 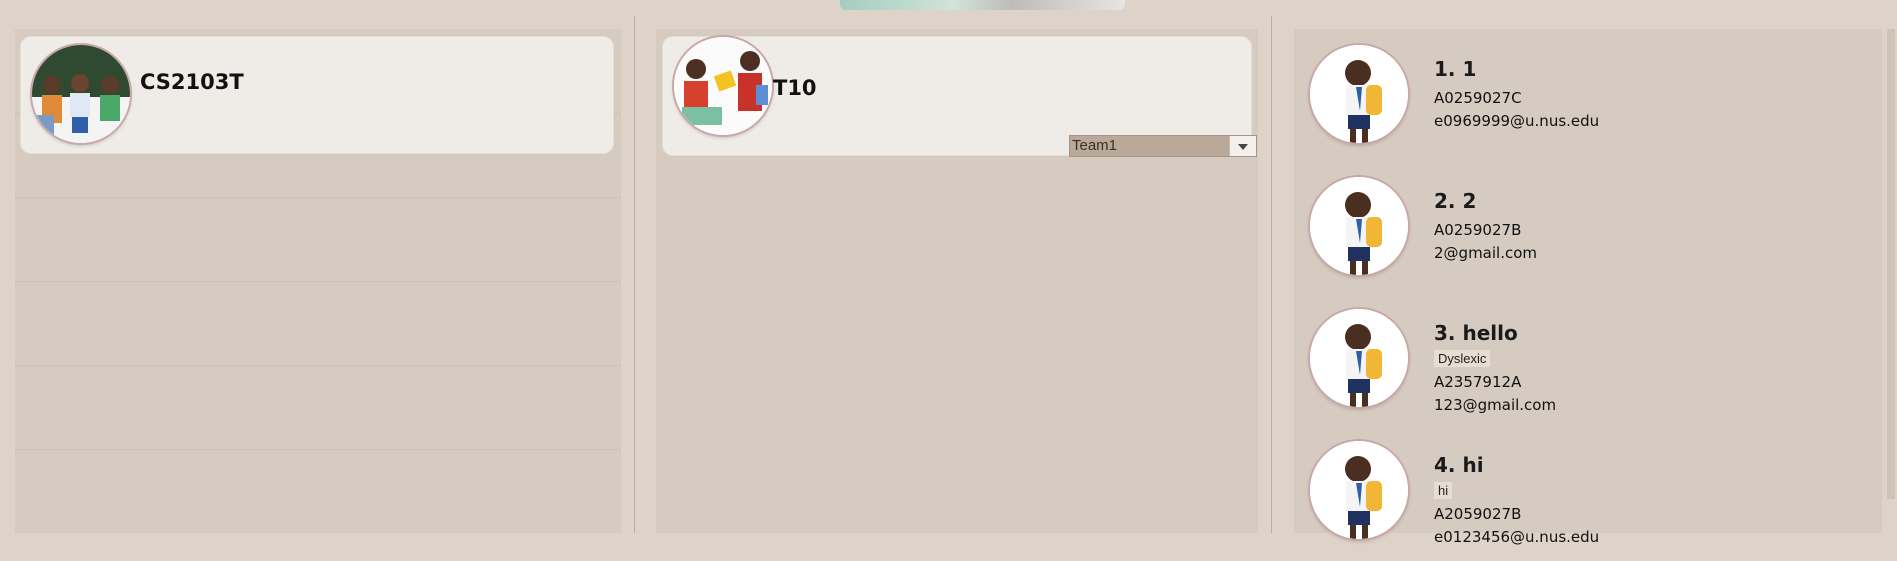 I want to click on student-tag: hi, so click(x=1443, y=490).